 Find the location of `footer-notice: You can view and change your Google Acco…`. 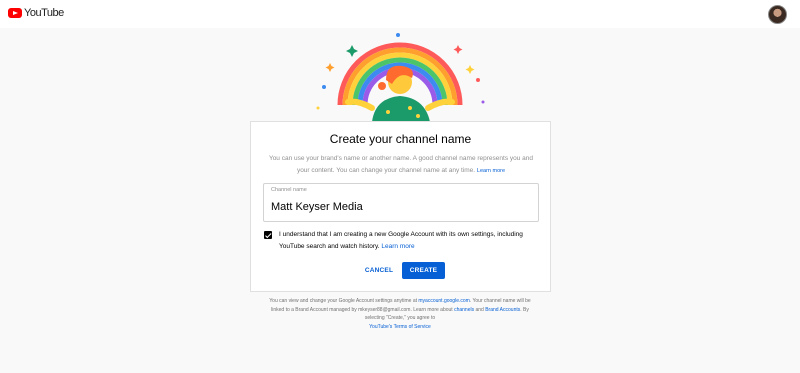

footer-notice: You can view and change your Google Acco… is located at coordinates (400, 314).